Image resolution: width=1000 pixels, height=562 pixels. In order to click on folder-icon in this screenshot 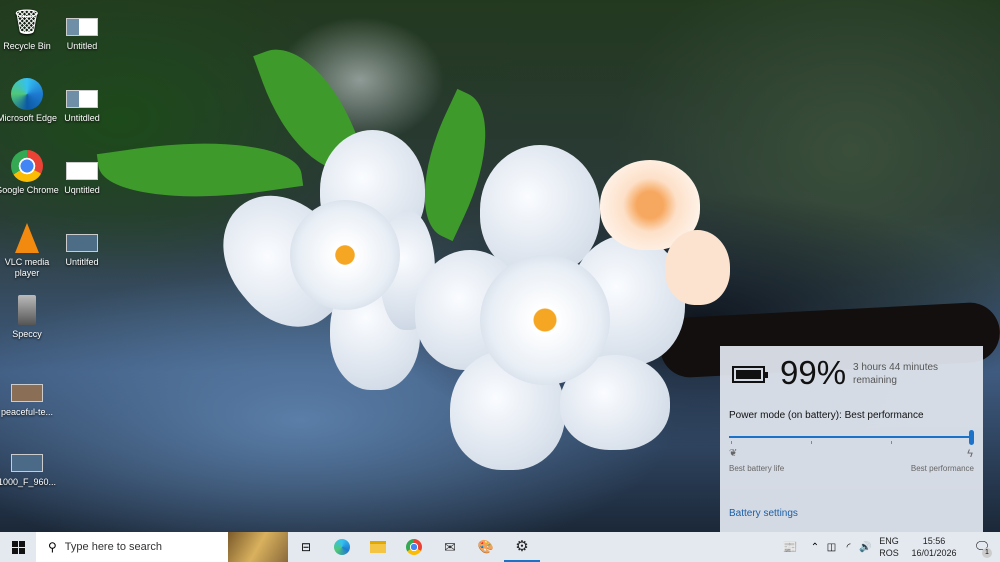, I will do `click(378, 547)`.